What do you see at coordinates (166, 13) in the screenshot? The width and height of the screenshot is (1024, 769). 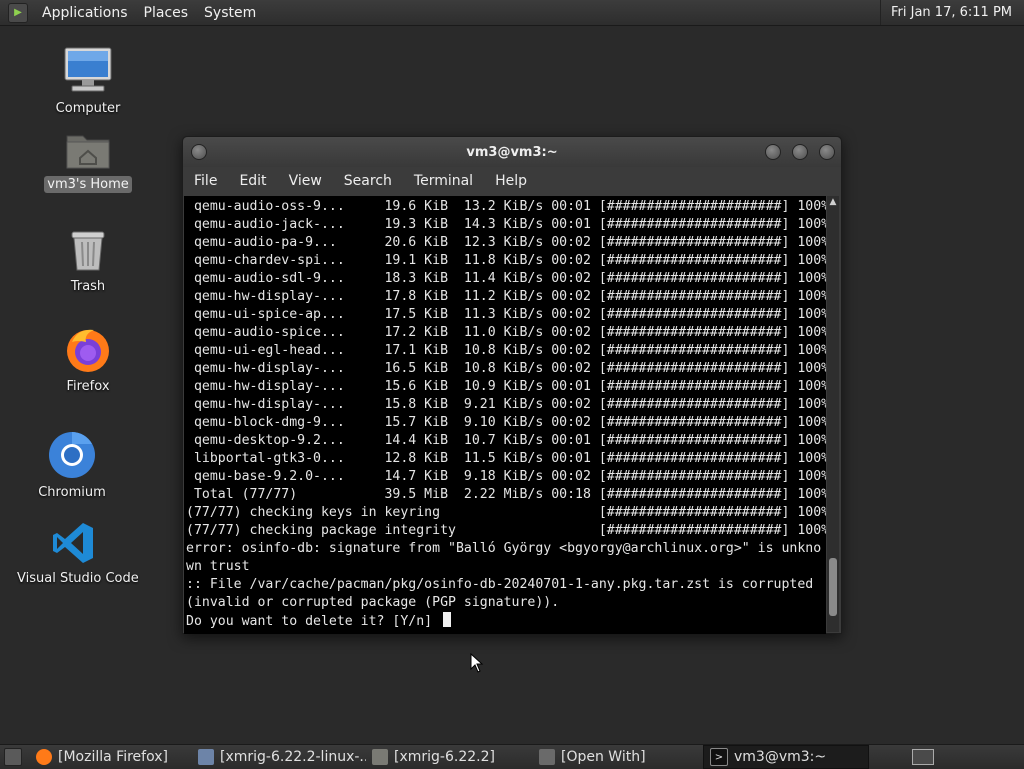 I see `menu-places: Places` at bounding box center [166, 13].